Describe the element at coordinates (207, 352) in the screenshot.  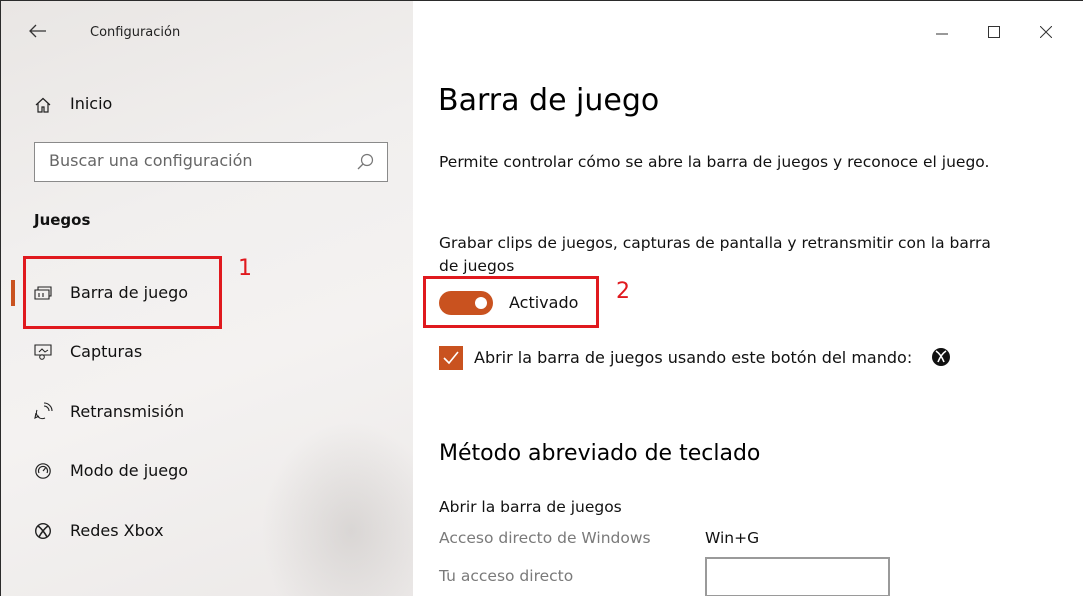
I see `sidebar-item-capturas: Capturas` at that location.